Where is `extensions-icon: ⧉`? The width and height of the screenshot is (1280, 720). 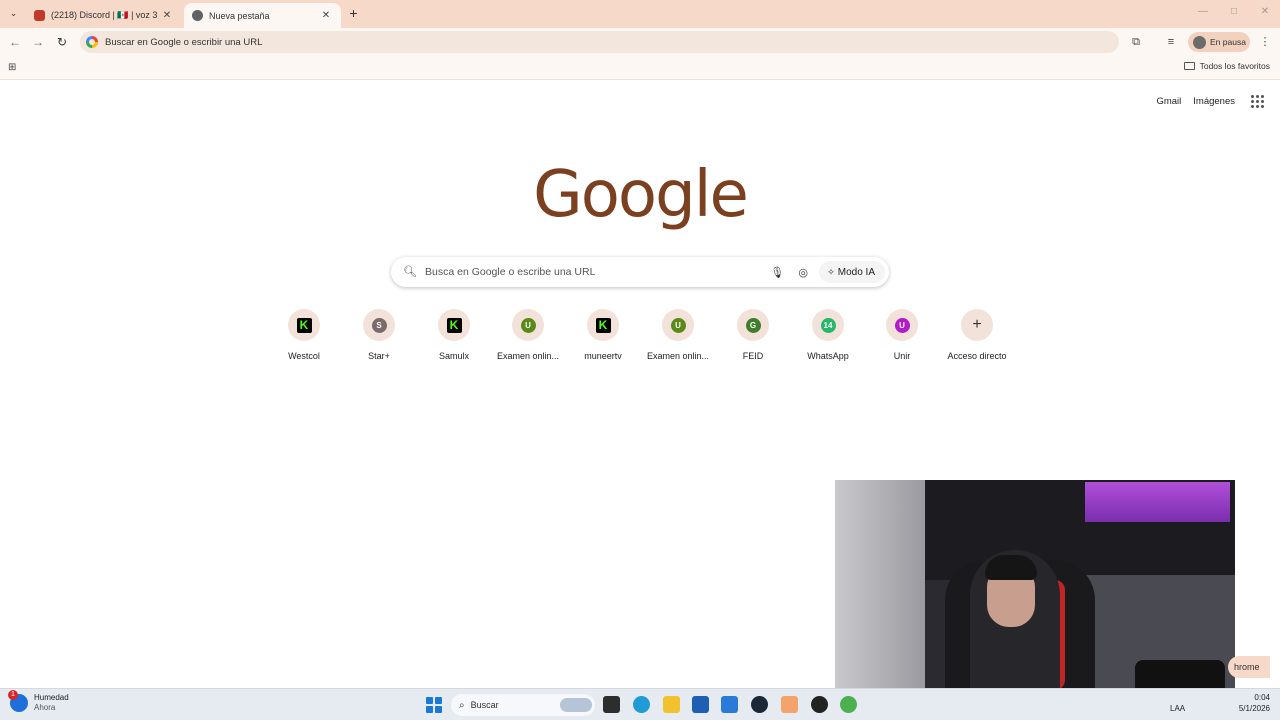 extensions-icon: ⧉ is located at coordinates (1136, 42).